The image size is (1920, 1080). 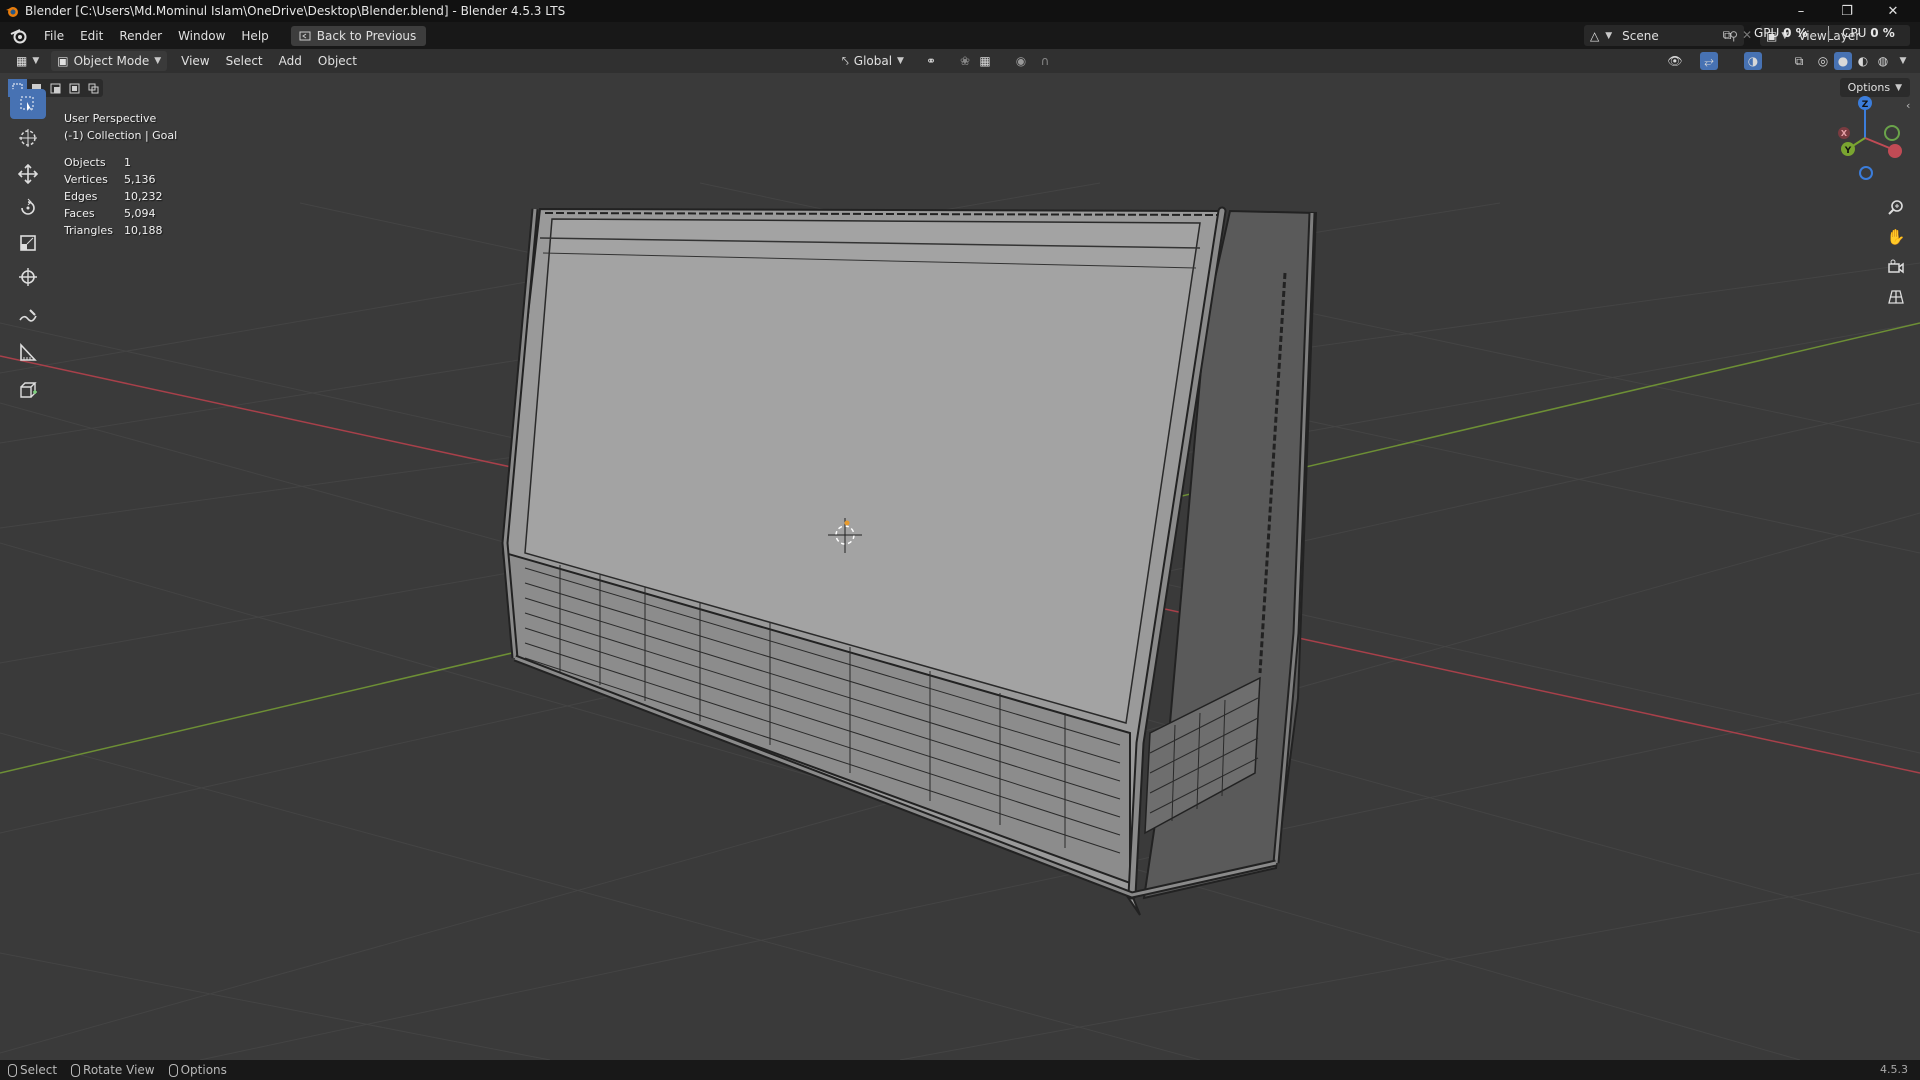 What do you see at coordinates (12, 12) in the screenshot?
I see `blender-app-icon` at bounding box center [12, 12].